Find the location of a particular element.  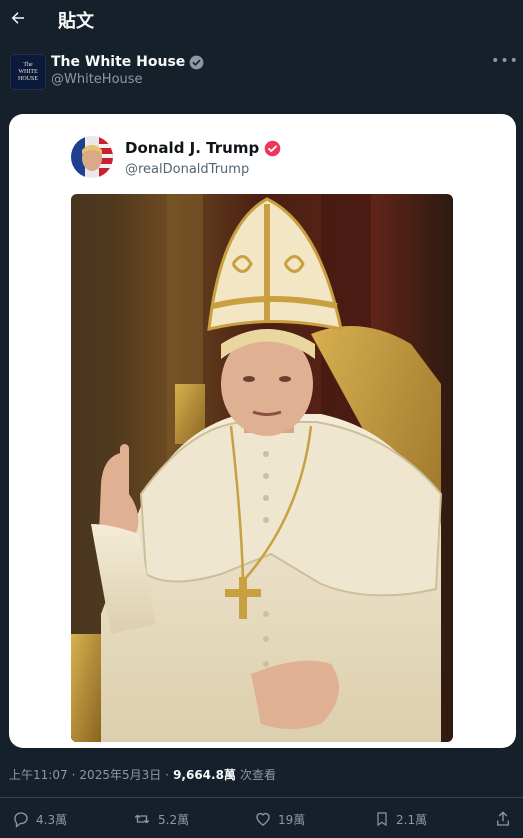

bookmark-icon is located at coordinates (382, 819).